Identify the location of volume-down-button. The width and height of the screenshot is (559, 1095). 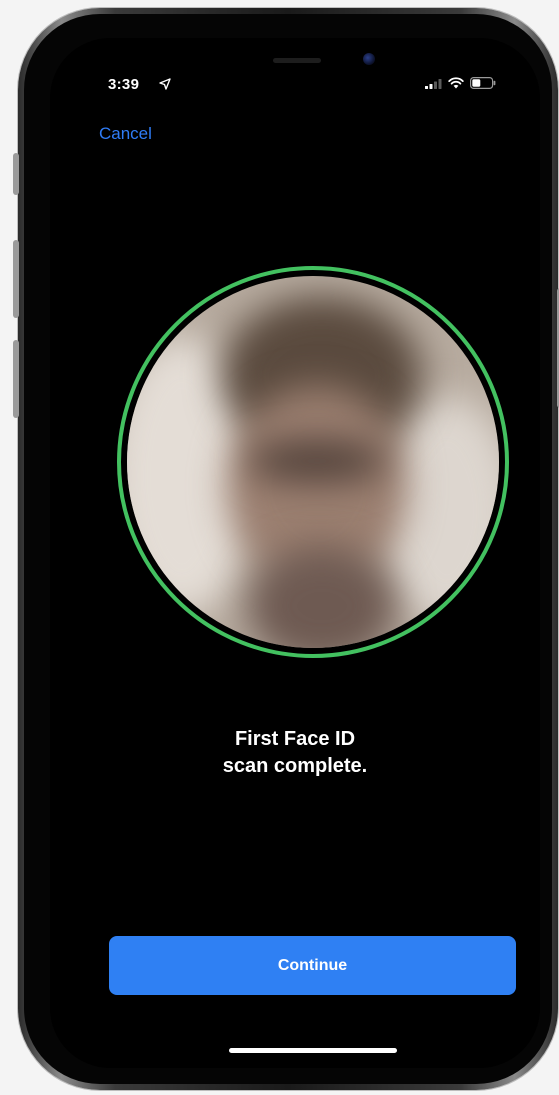
(16, 379).